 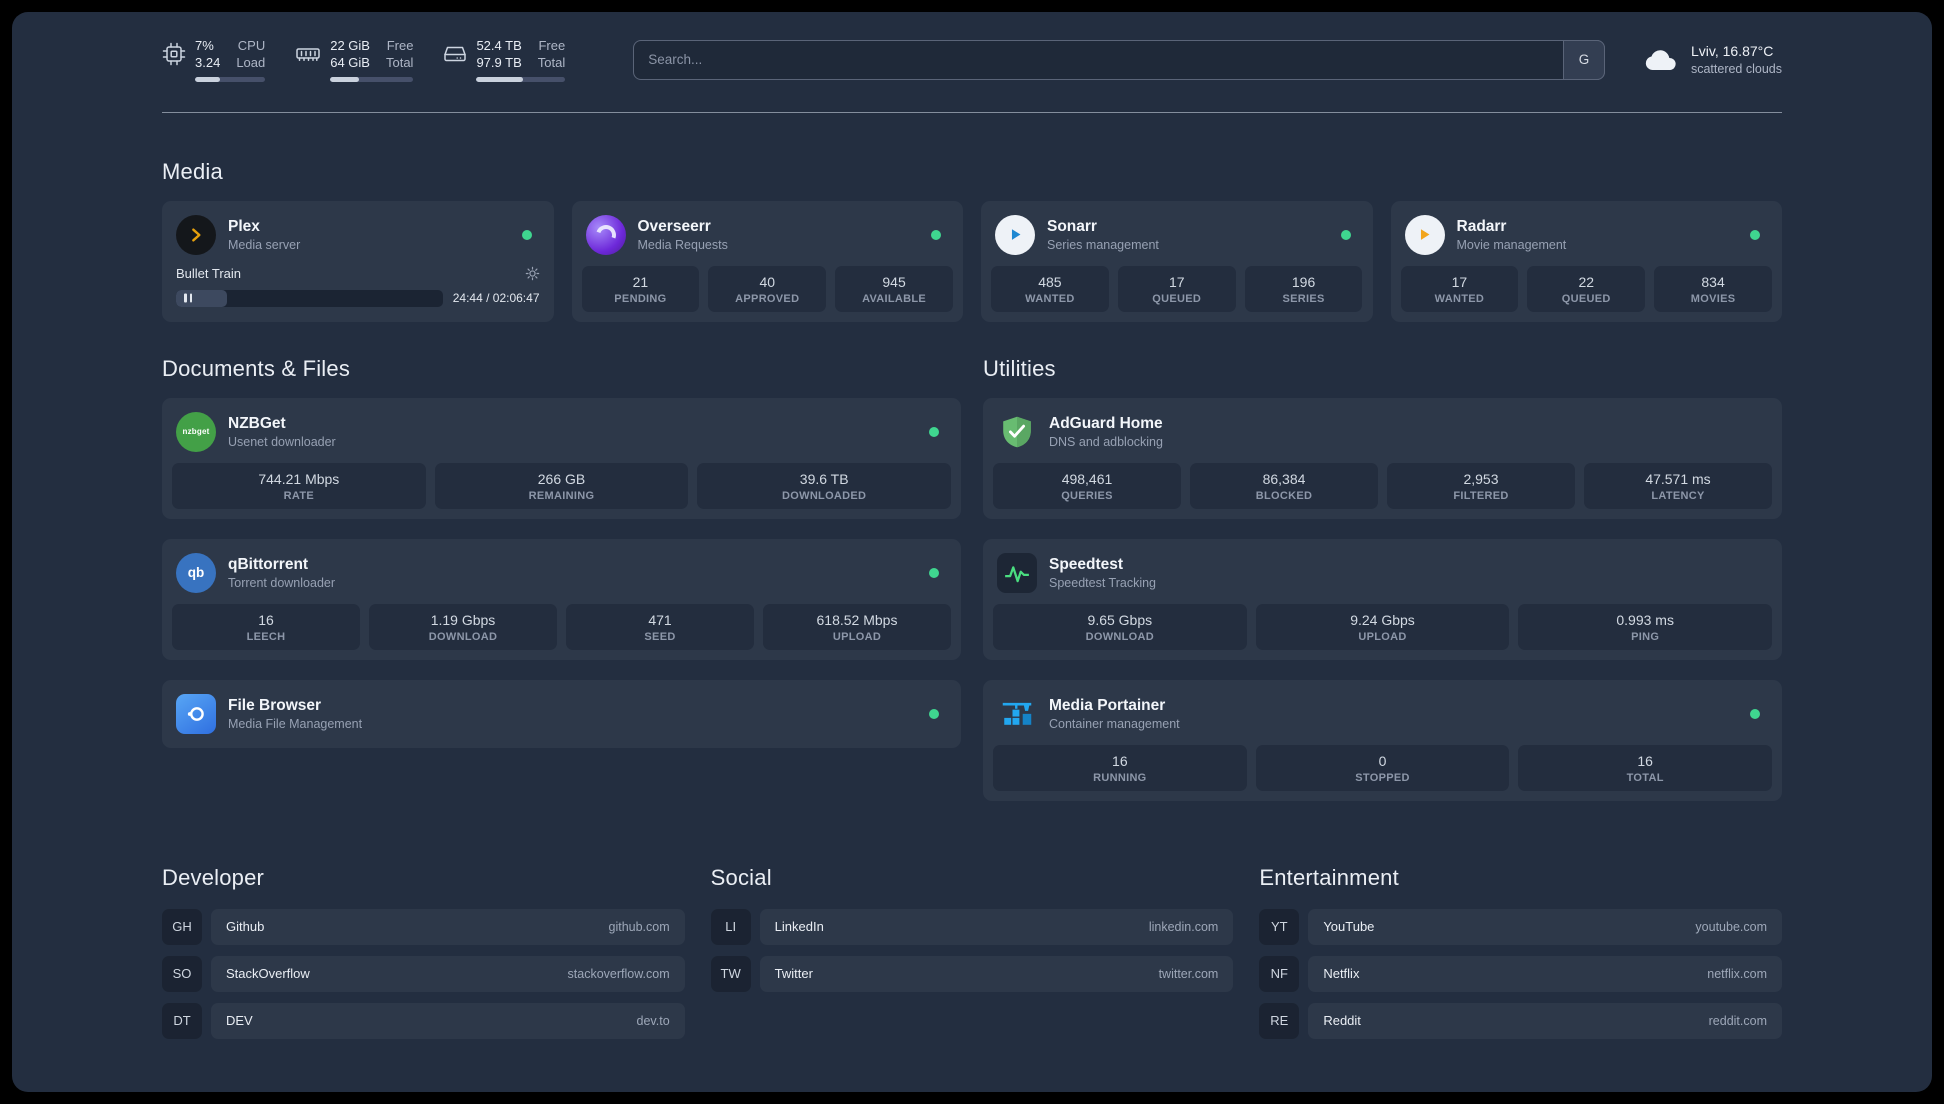 What do you see at coordinates (423, 973) in the screenshot?
I see `bookmark-stackoverflow: SO StackOverflow stackoverflow.com` at bounding box center [423, 973].